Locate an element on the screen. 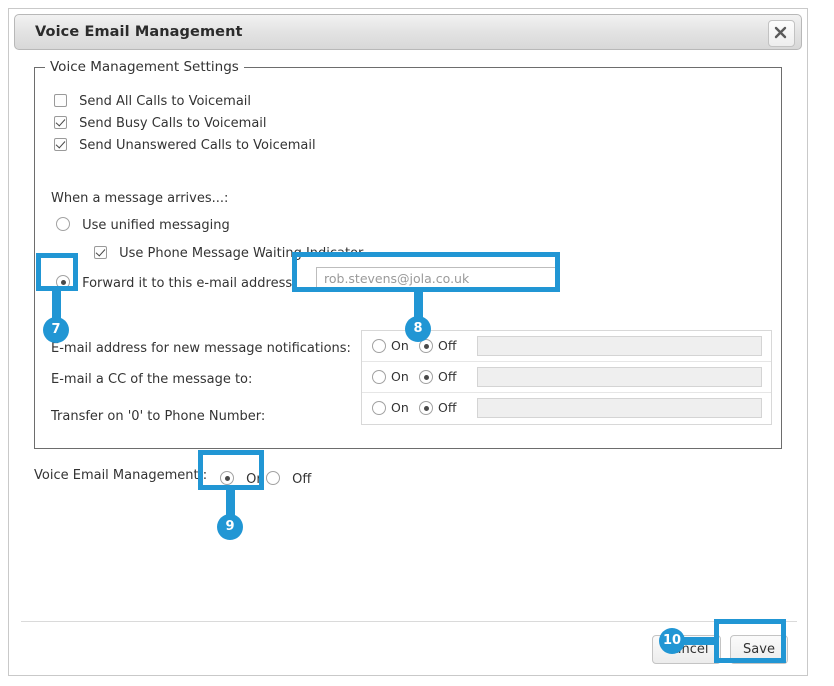 This screenshot has height=686, width=834. save-button: Save is located at coordinates (759, 649).